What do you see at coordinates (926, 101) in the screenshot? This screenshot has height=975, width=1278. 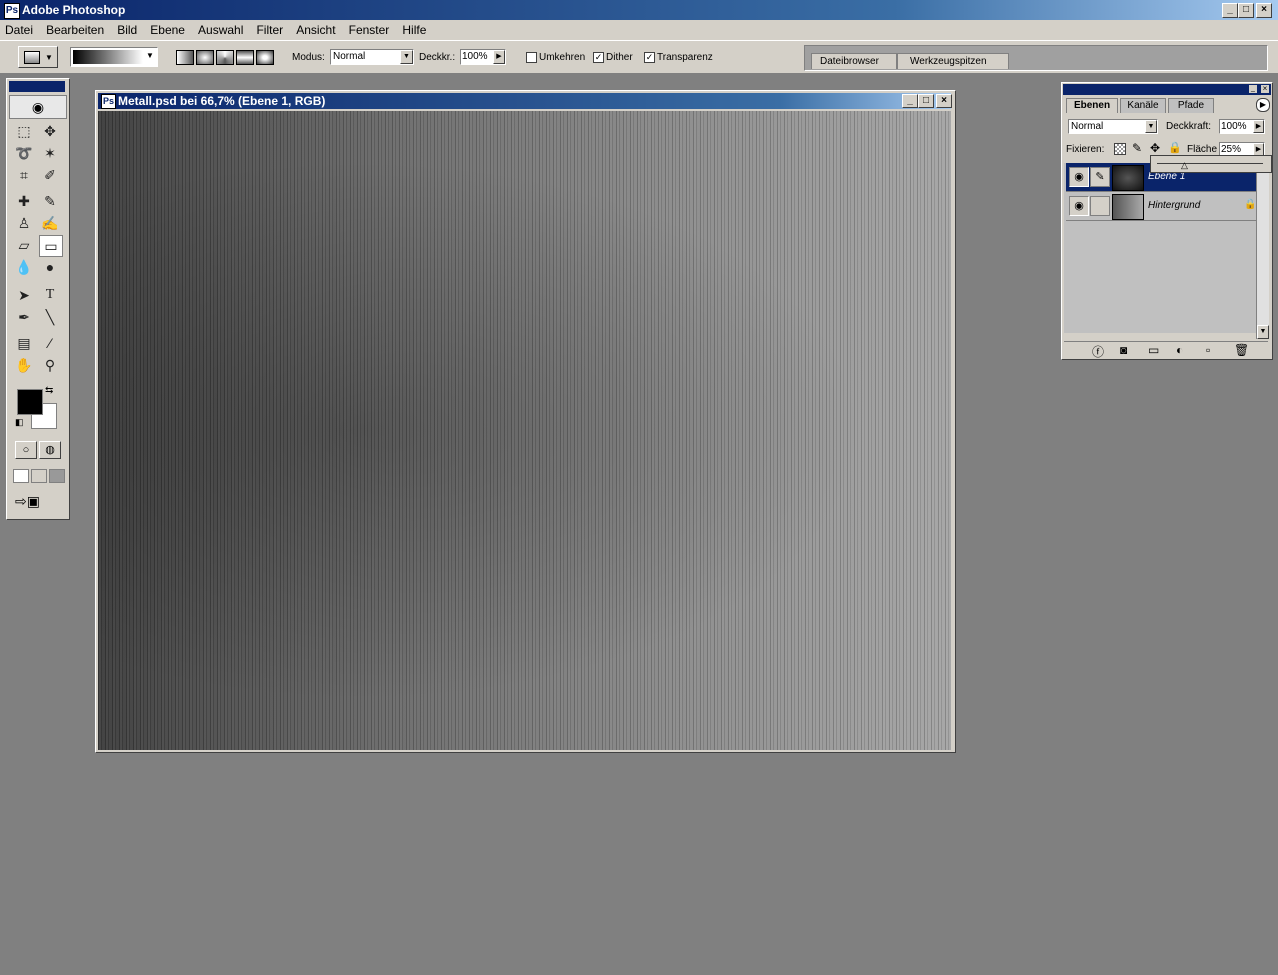 I see `doc-maximize-button: □` at bounding box center [926, 101].